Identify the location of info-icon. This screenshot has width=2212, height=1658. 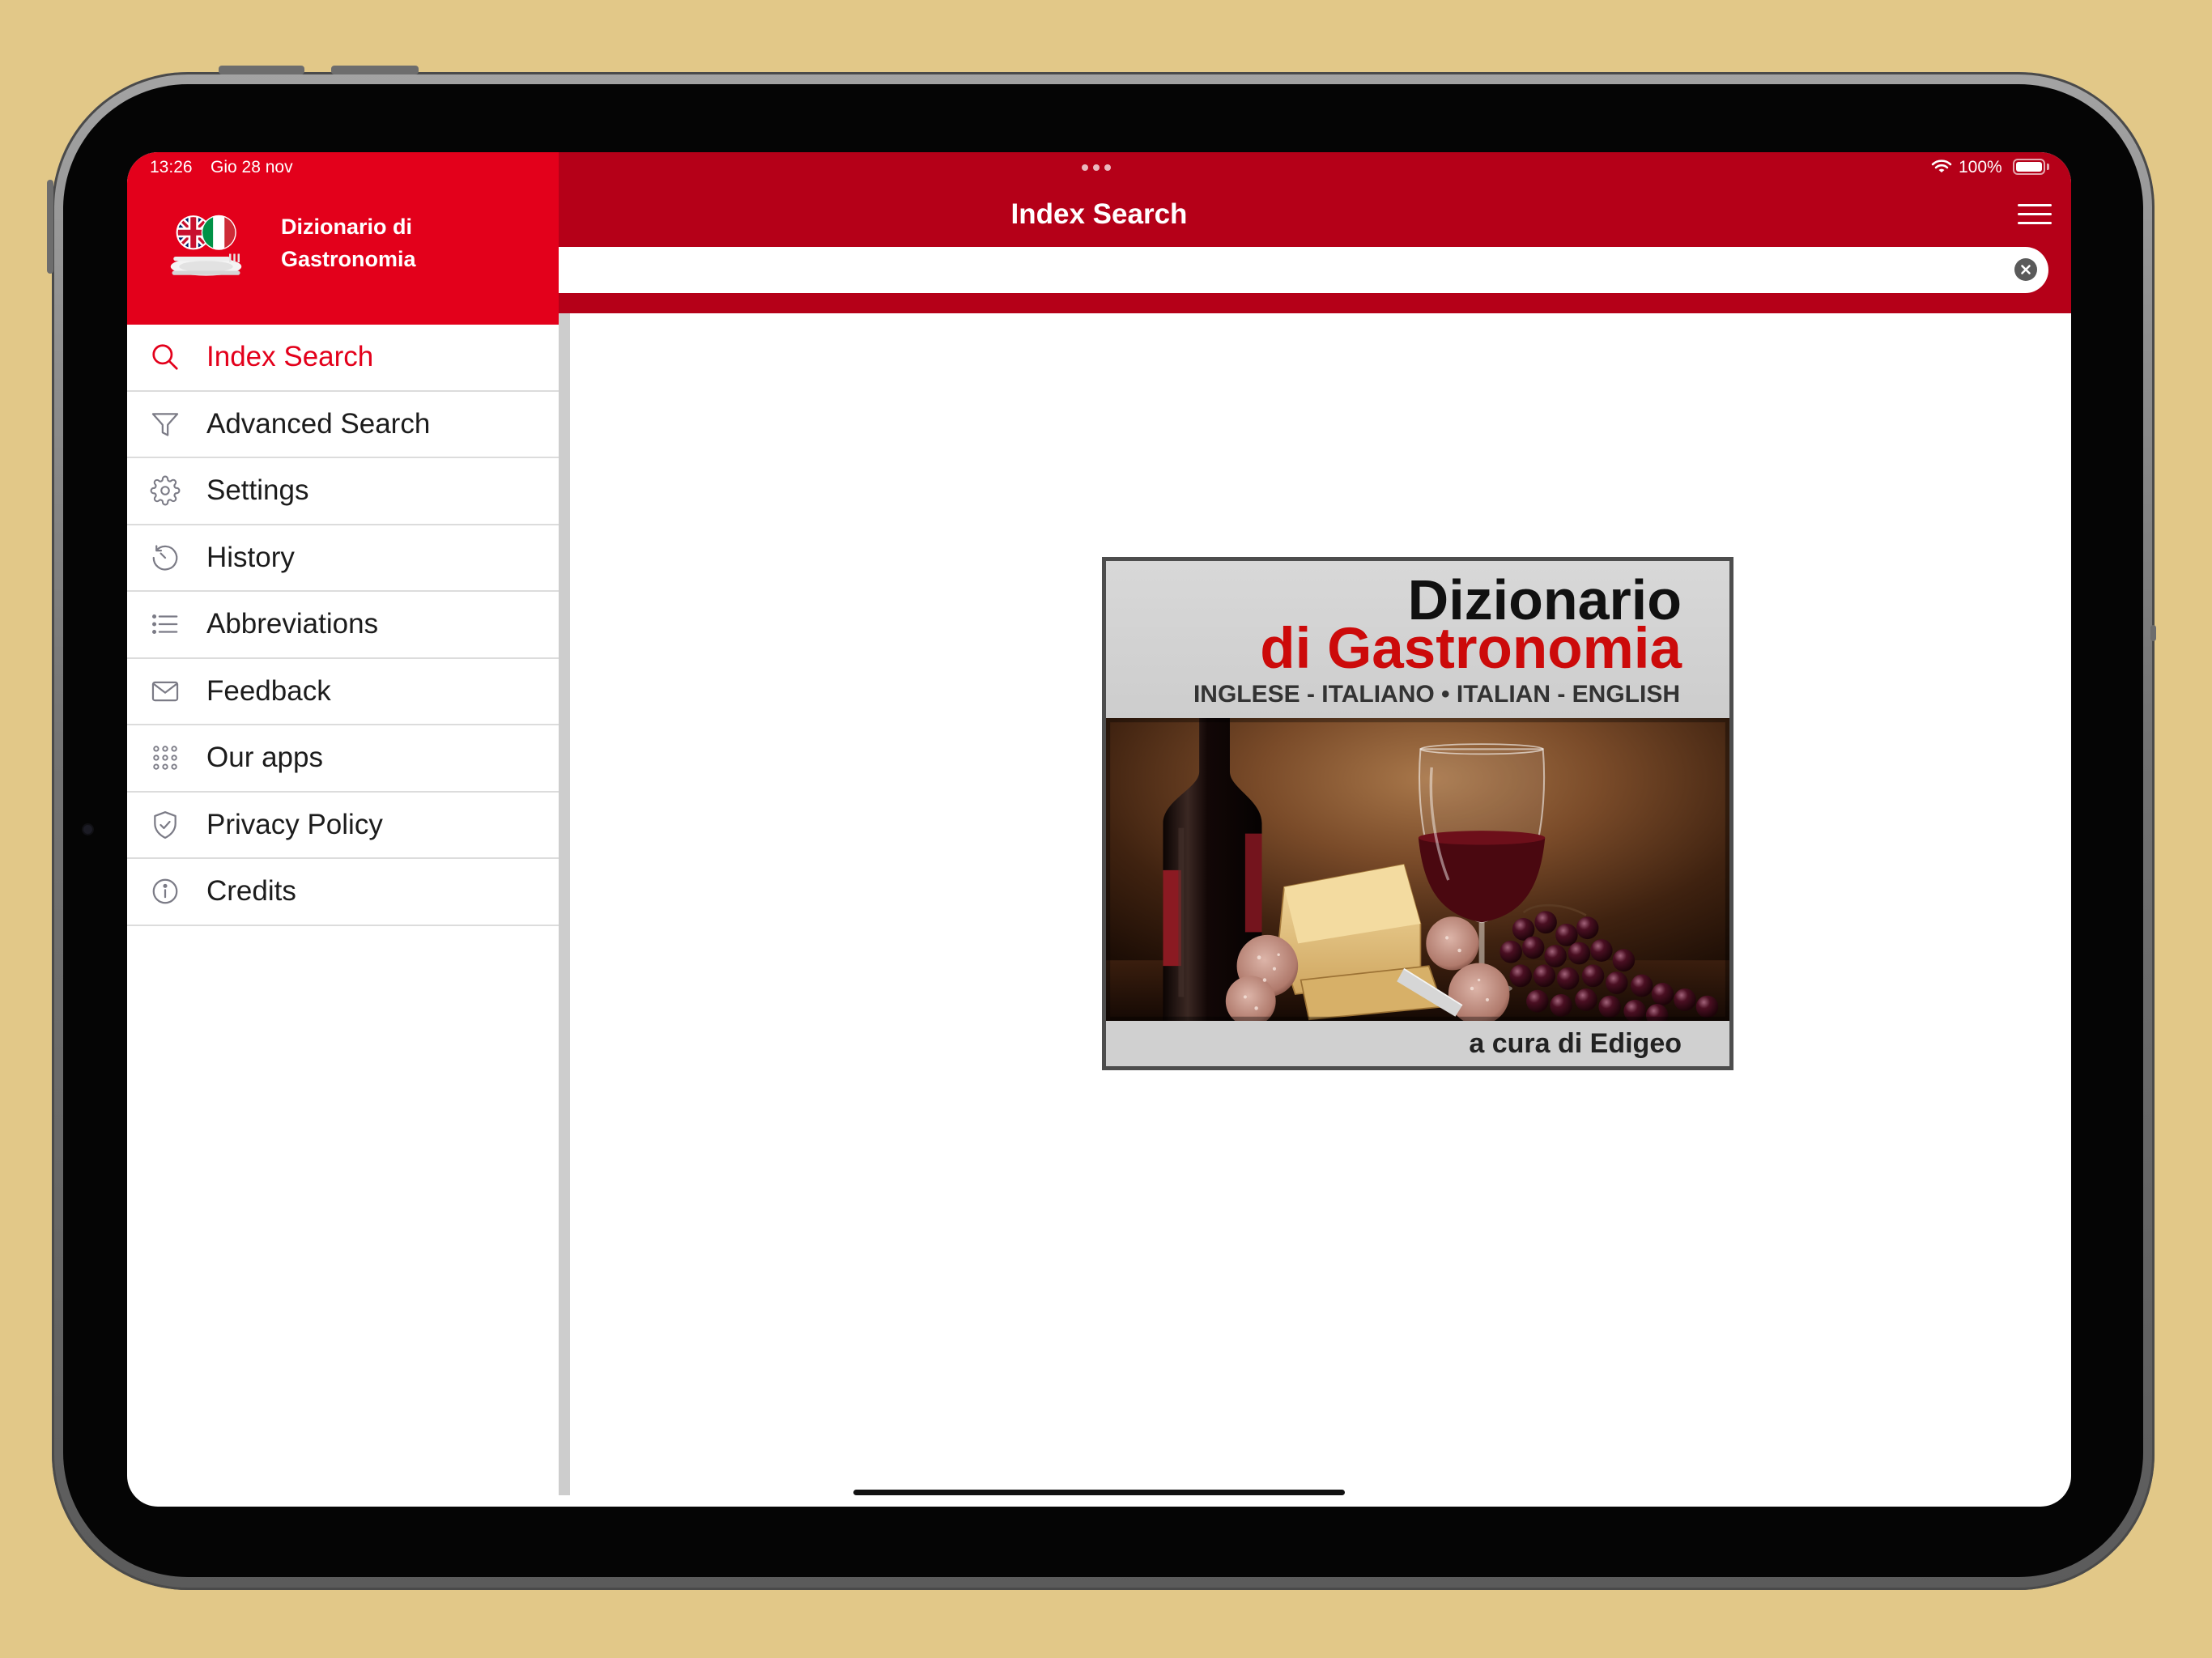
(165, 891).